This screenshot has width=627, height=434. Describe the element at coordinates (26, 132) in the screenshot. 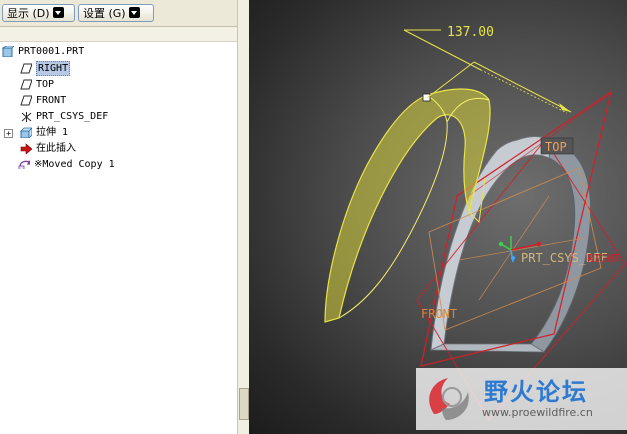

I see `extrude-feature-icon` at that location.